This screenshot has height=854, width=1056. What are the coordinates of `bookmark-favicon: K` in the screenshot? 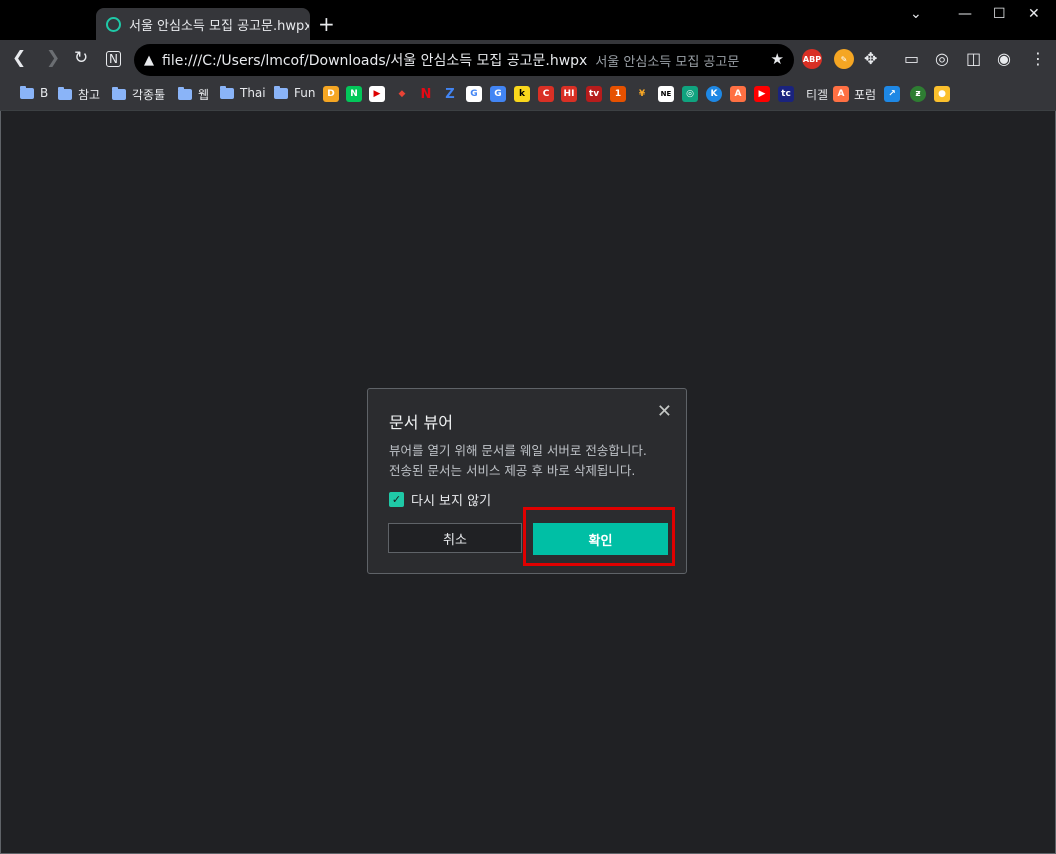 It's located at (714, 94).